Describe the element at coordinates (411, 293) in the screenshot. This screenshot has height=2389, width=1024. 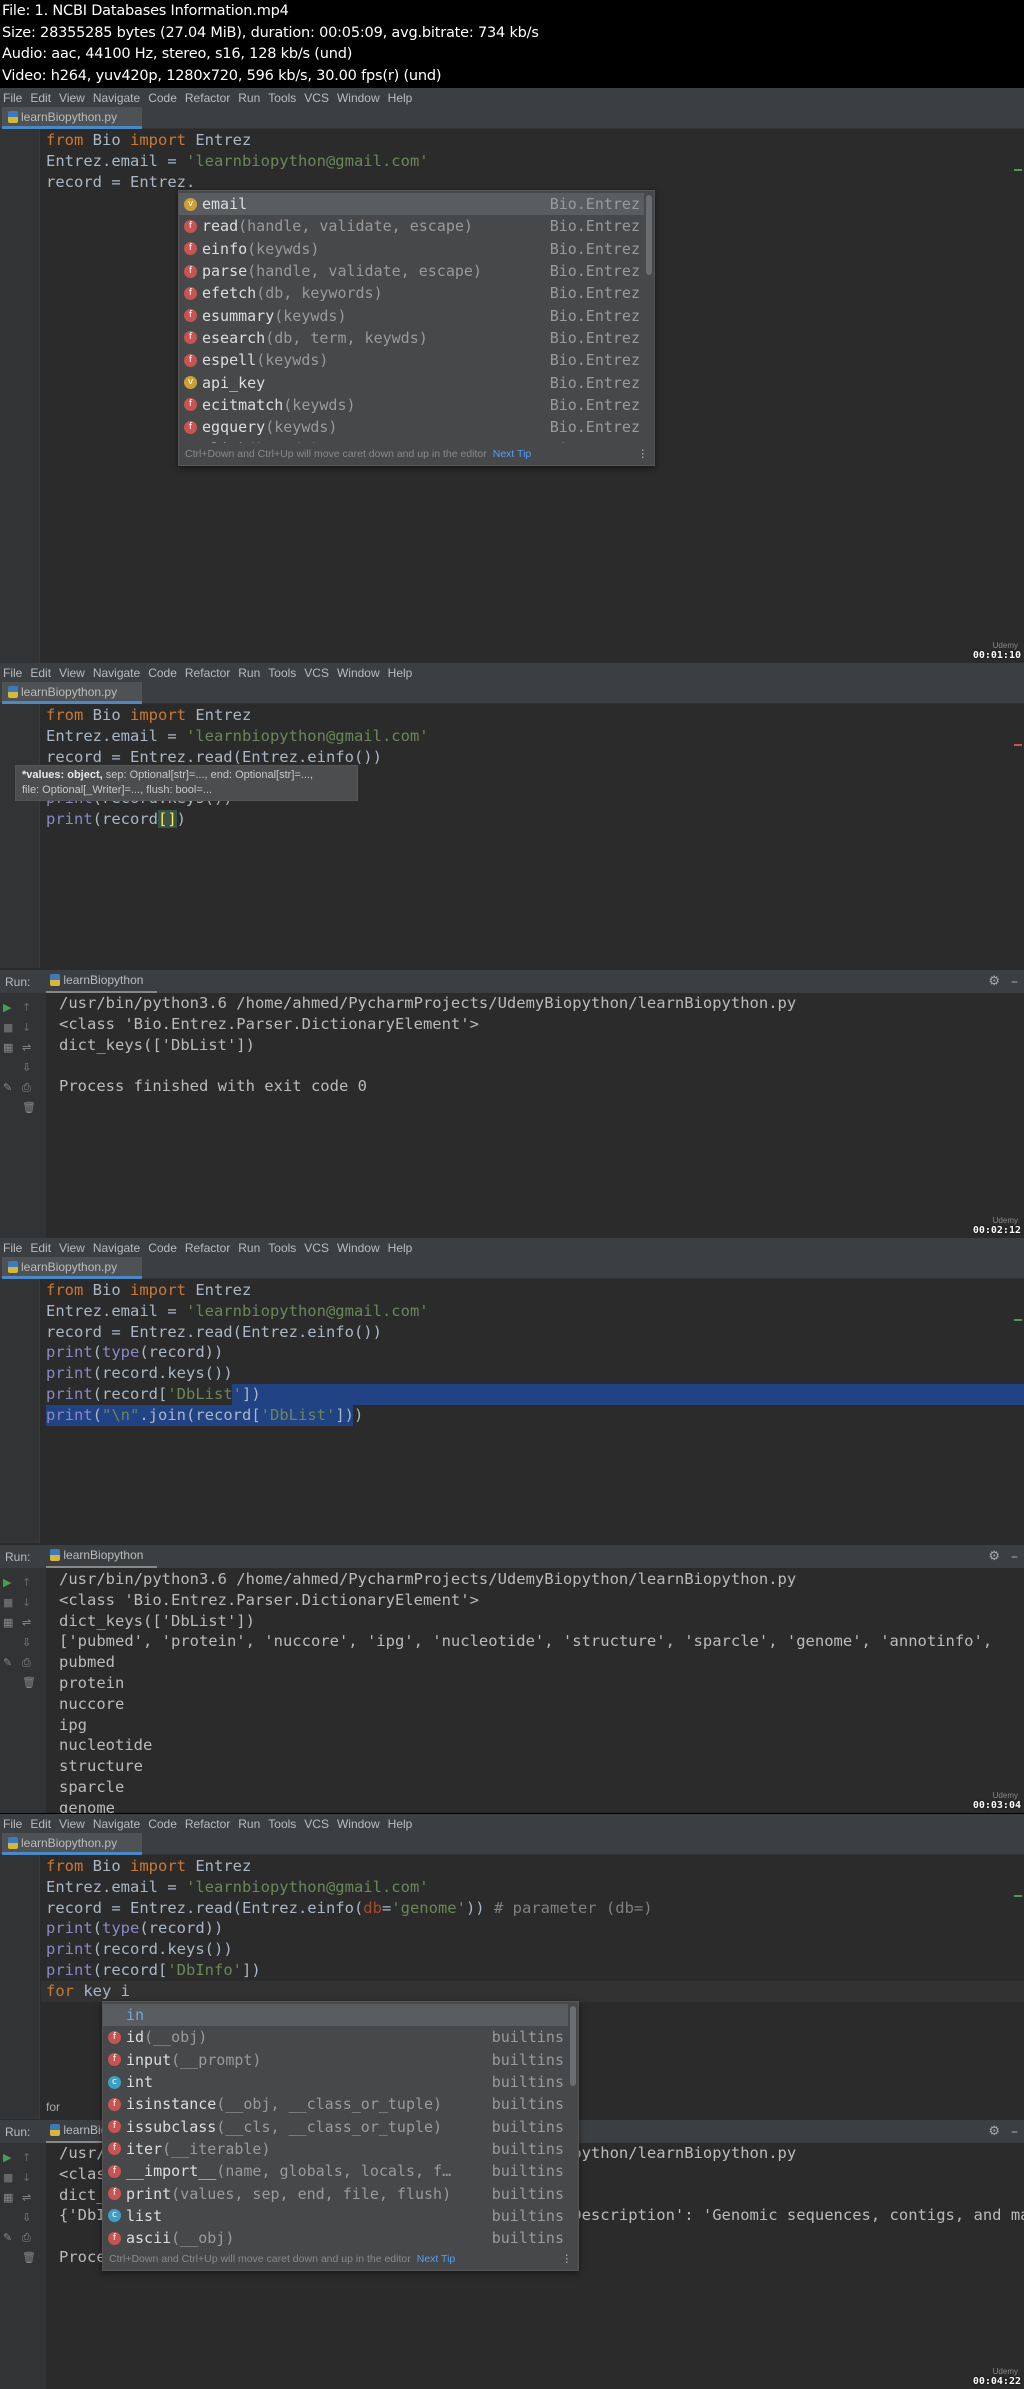
I see `completion-item: f efetch (db, keywords) Bio.Entrez` at that location.